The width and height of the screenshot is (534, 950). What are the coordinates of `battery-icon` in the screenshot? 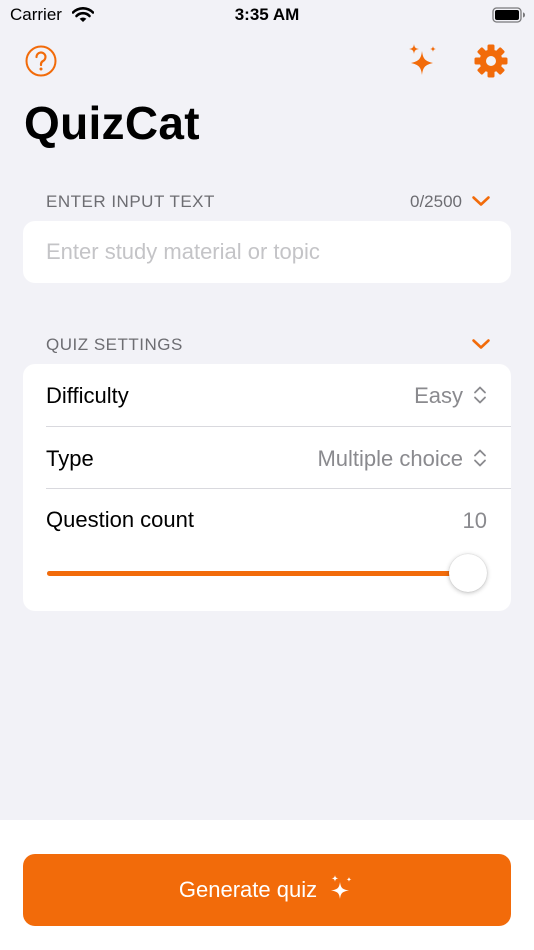 It's located at (509, 17).